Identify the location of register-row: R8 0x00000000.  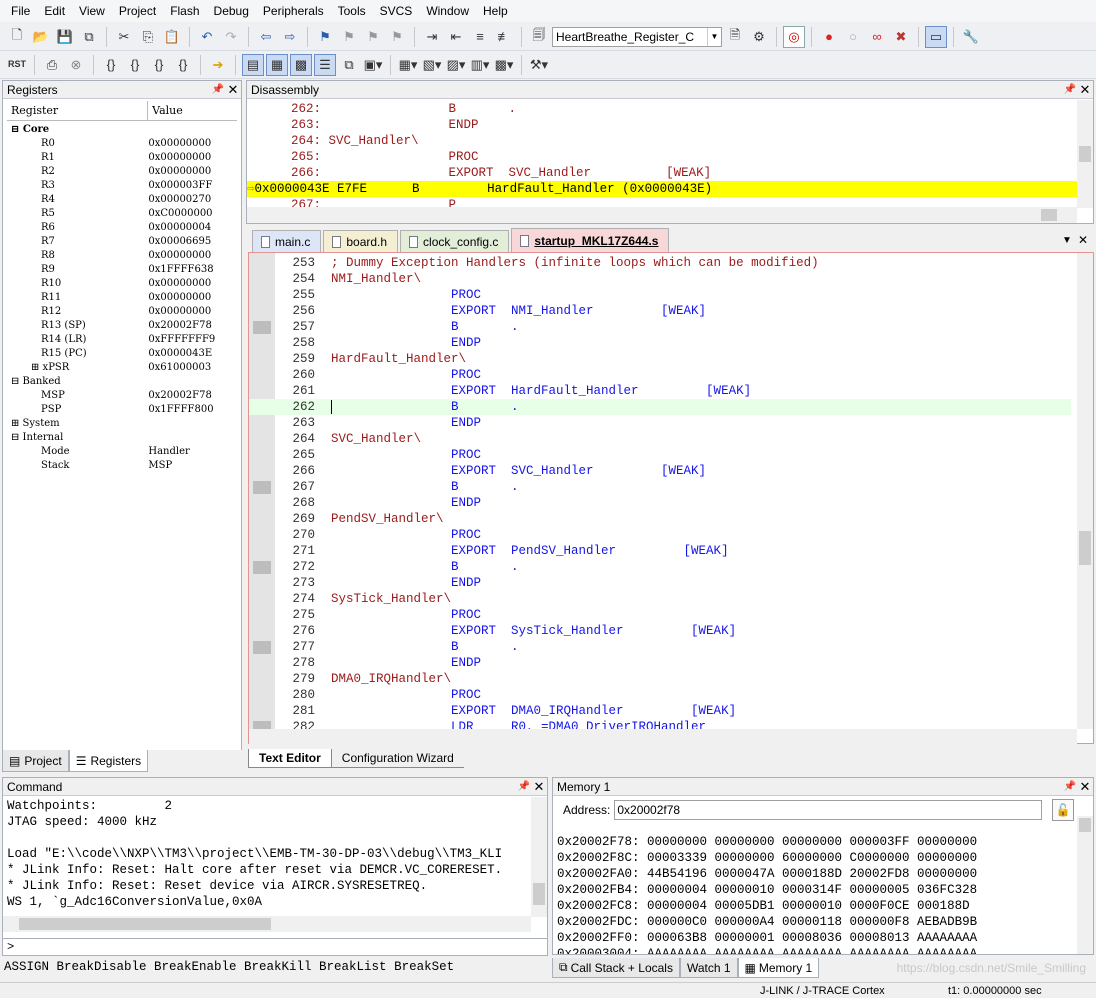
(122, 256).